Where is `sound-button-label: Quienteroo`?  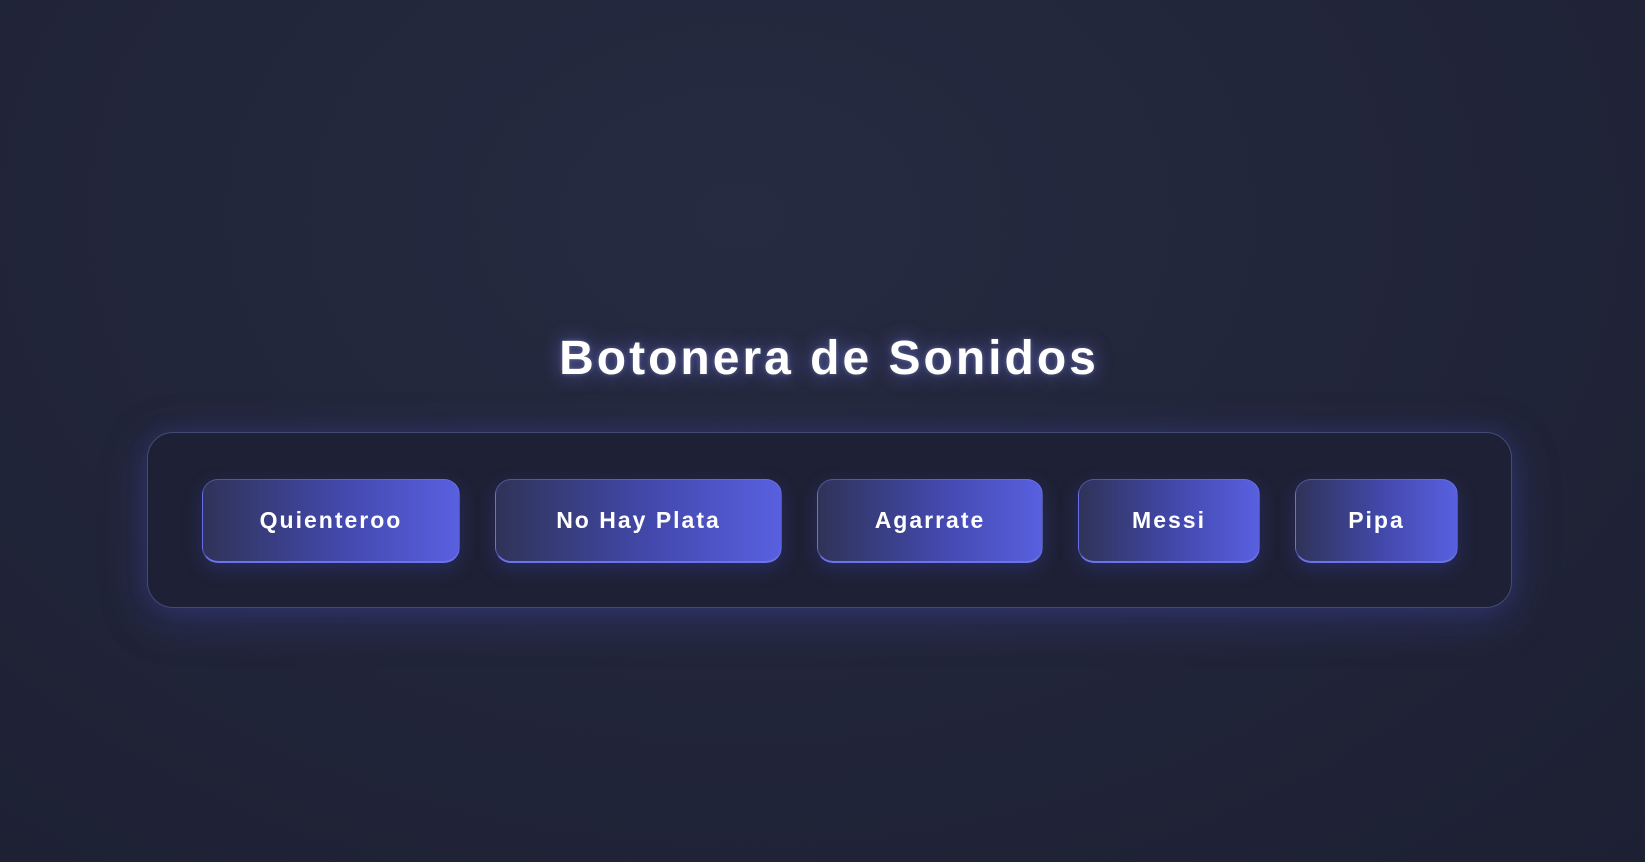 sound-button-label: Quienteroo is located at coordinates (331, 520).